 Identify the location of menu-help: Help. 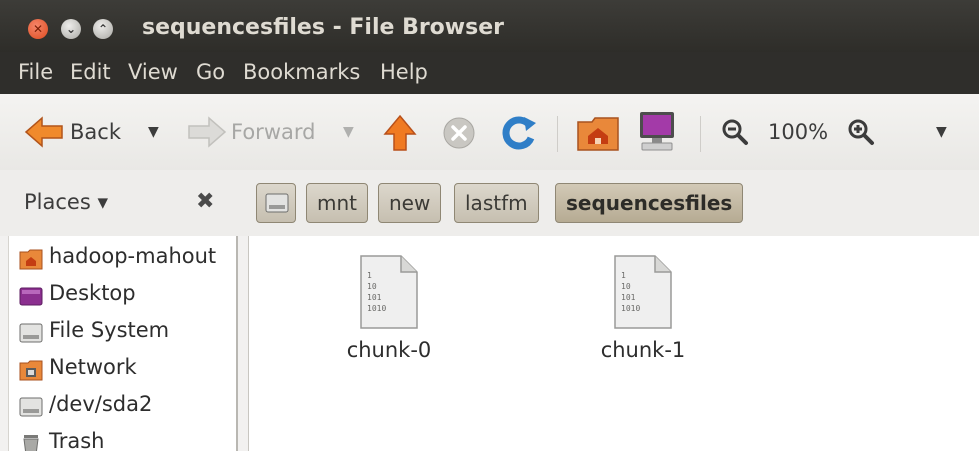
(404, 72).